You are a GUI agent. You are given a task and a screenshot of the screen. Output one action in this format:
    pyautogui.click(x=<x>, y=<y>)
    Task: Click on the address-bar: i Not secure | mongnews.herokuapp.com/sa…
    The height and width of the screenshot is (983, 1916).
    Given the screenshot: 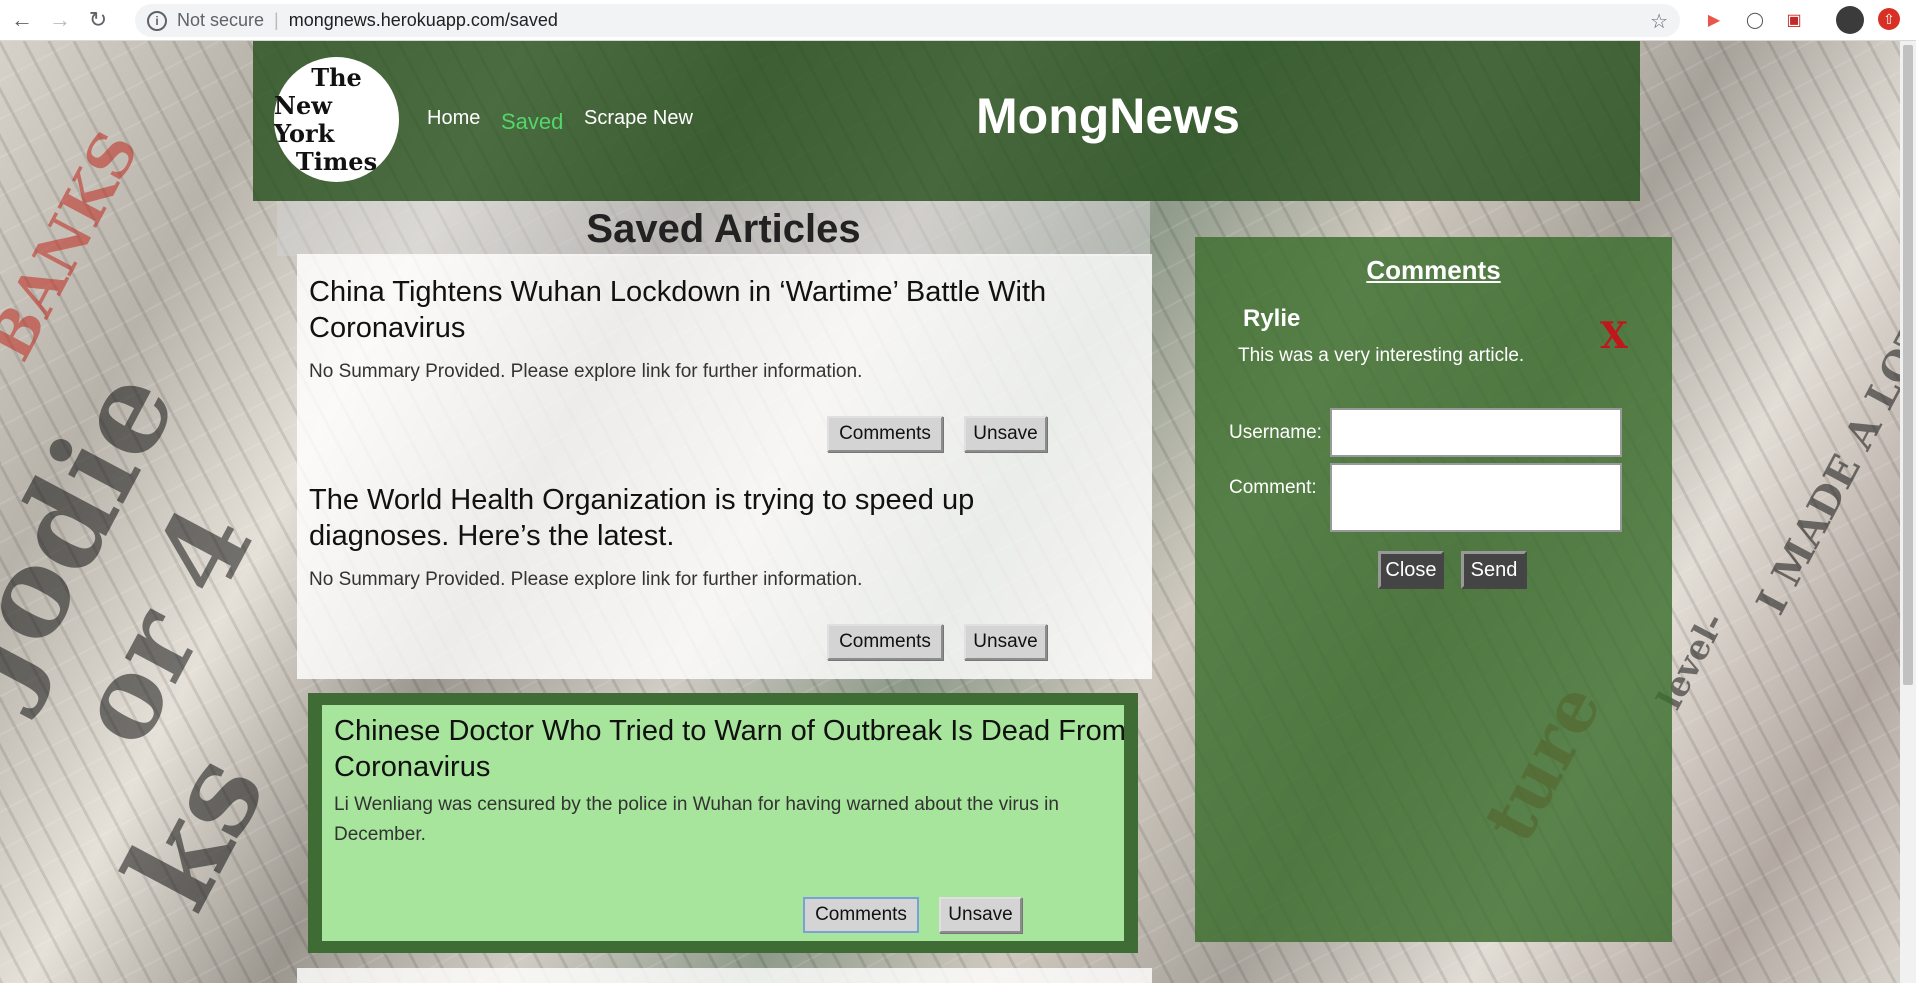 What is the action you would take?
    pyautogui.click(x=907, y=20)
    